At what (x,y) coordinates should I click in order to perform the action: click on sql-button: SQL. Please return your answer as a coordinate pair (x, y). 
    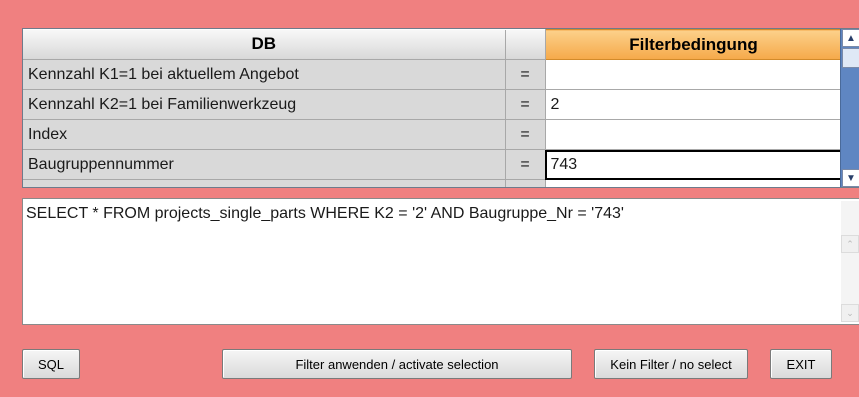
    Looking at the image, I should click on (51, 364).